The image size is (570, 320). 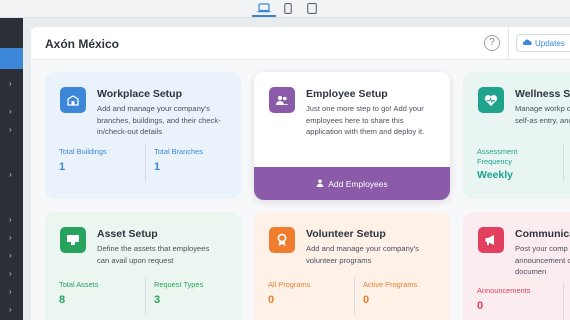 I want to click on active-programs-label: Active Programs, so click(x=390, y=284).